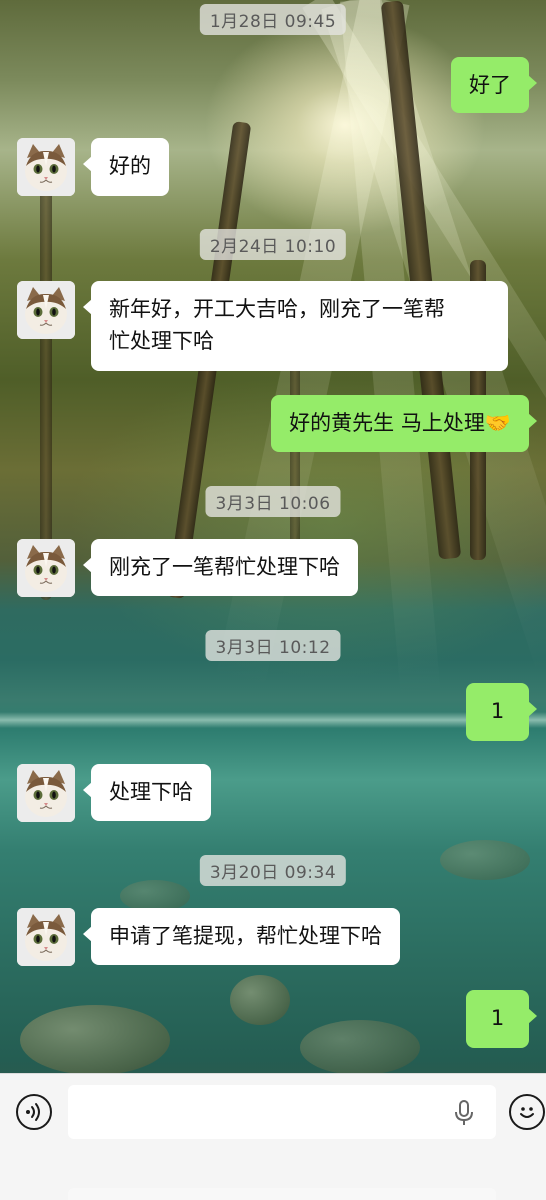 The width and height of the screenshot is (546, 1200). Describe the element at coordinates (490, 85) in the screenshot. I see `message-text: 好了` at that location.